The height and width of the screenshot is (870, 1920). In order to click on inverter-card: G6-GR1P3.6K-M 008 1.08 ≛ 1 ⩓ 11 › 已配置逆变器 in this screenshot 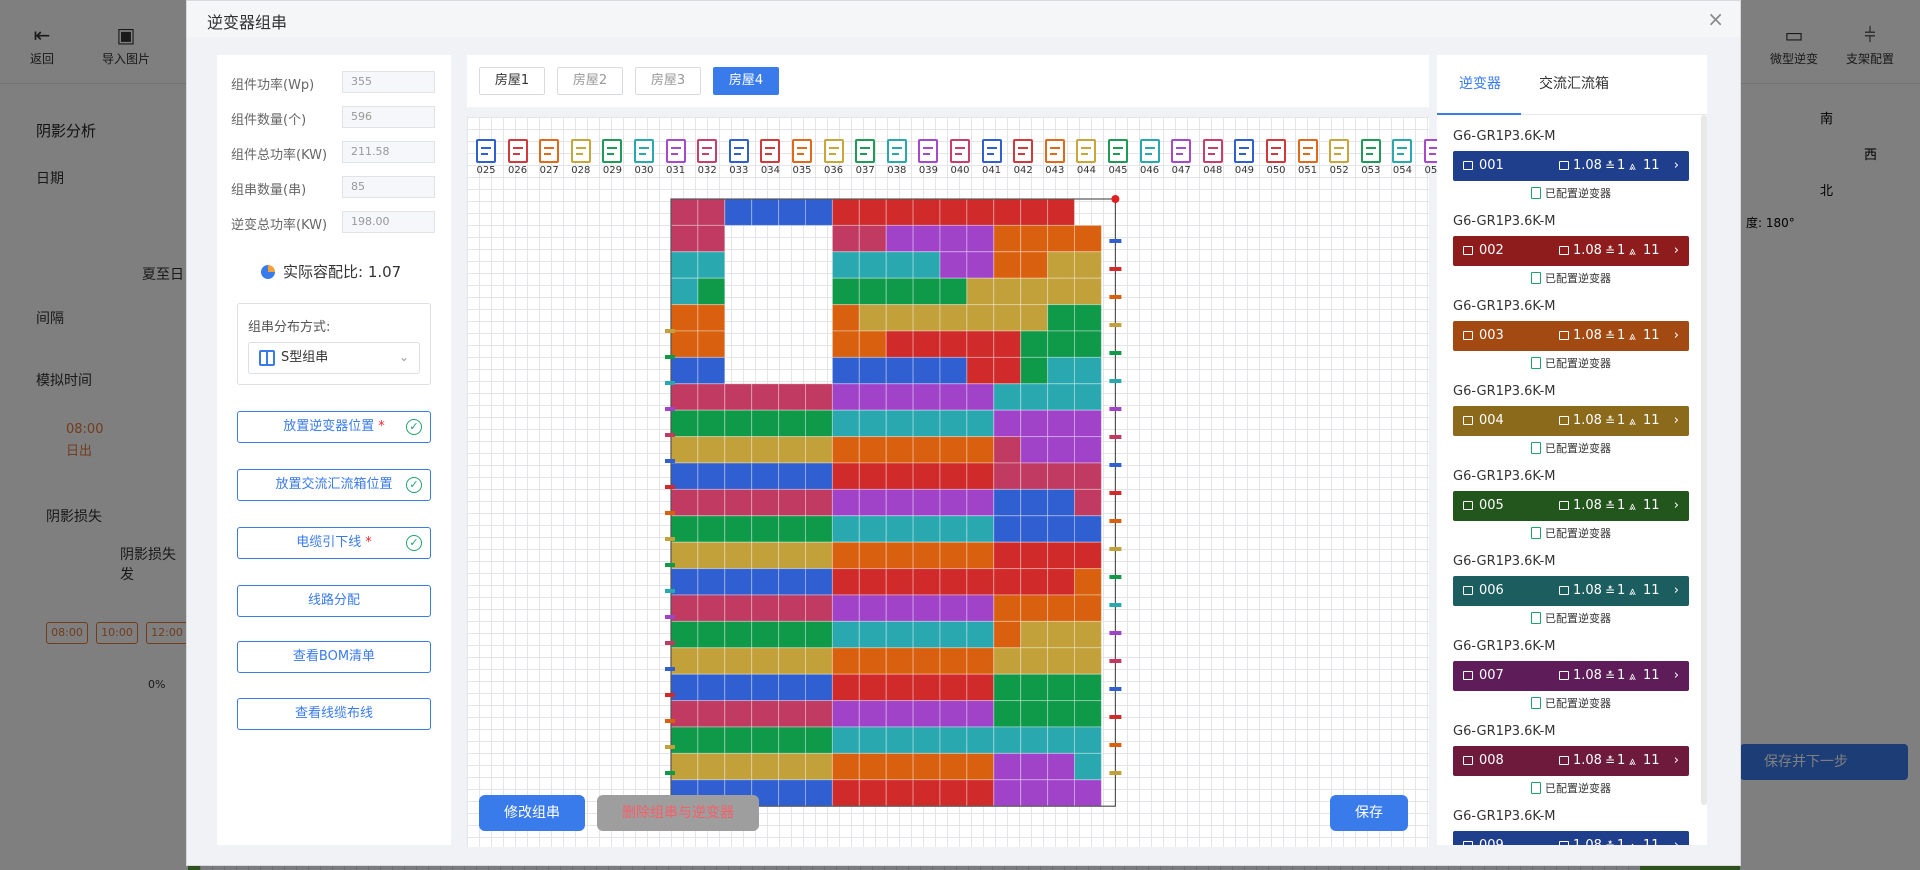, I will do `click(1573, 764)`.